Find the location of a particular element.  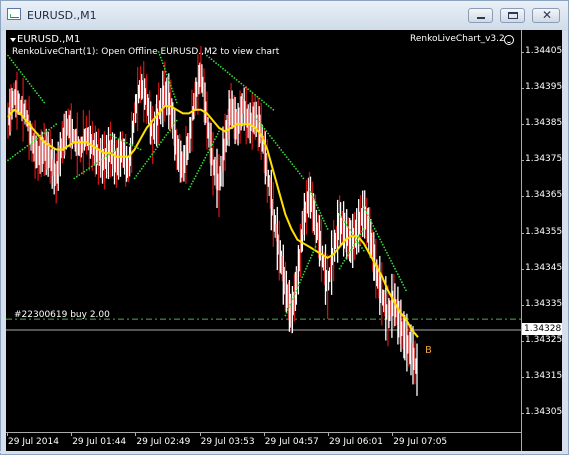

order-label: #22300619 buy 2.00 is located at coordinates (62, 315).